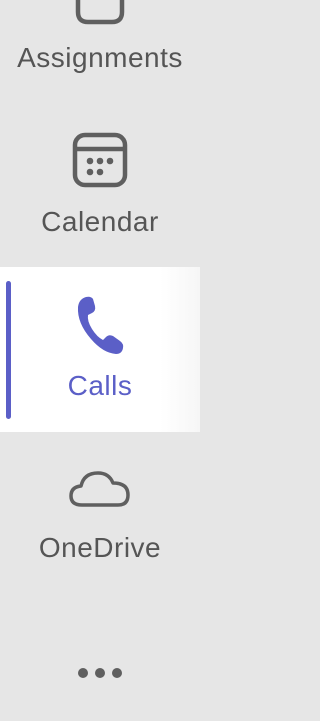  What do you see at coordinates (100, 12) in the screenshot?
I see `assignments-icon` at bounding box center [100, 12].